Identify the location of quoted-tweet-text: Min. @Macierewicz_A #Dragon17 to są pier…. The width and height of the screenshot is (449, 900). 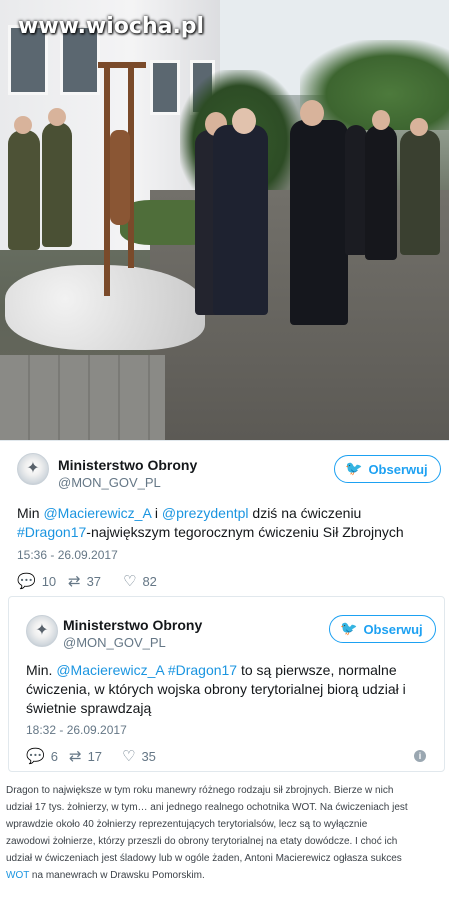
(231, 689).